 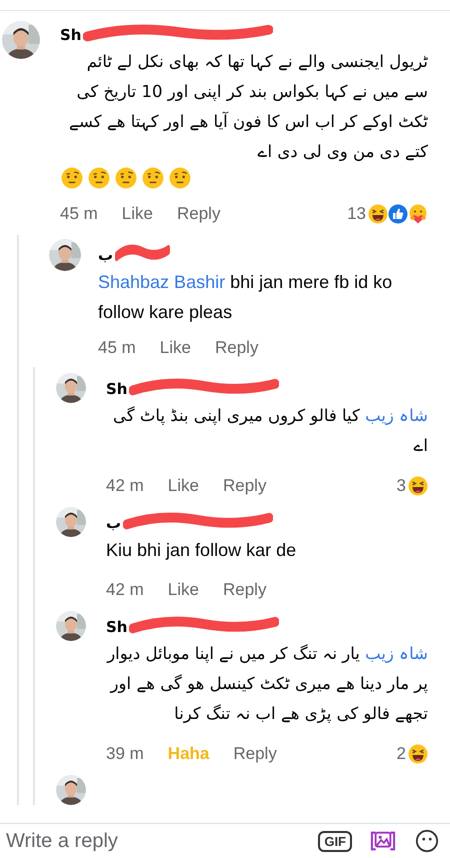 What do you see at coordinates (248, 107) in the screenshot?
I see `comment-text: ٹریول ایجنسی والے نے کہا تھا کہ بھای نکل لے ٹائم سے میں نے کہا بکواس بند کر اپنی اور 10 تاریخ کی ٹکٹ اوکے کر اب اس کا فون آیا ھے اور کہتا ھے کسے کتے دی من وی لی دی اے` at bounding box center [248, 107].